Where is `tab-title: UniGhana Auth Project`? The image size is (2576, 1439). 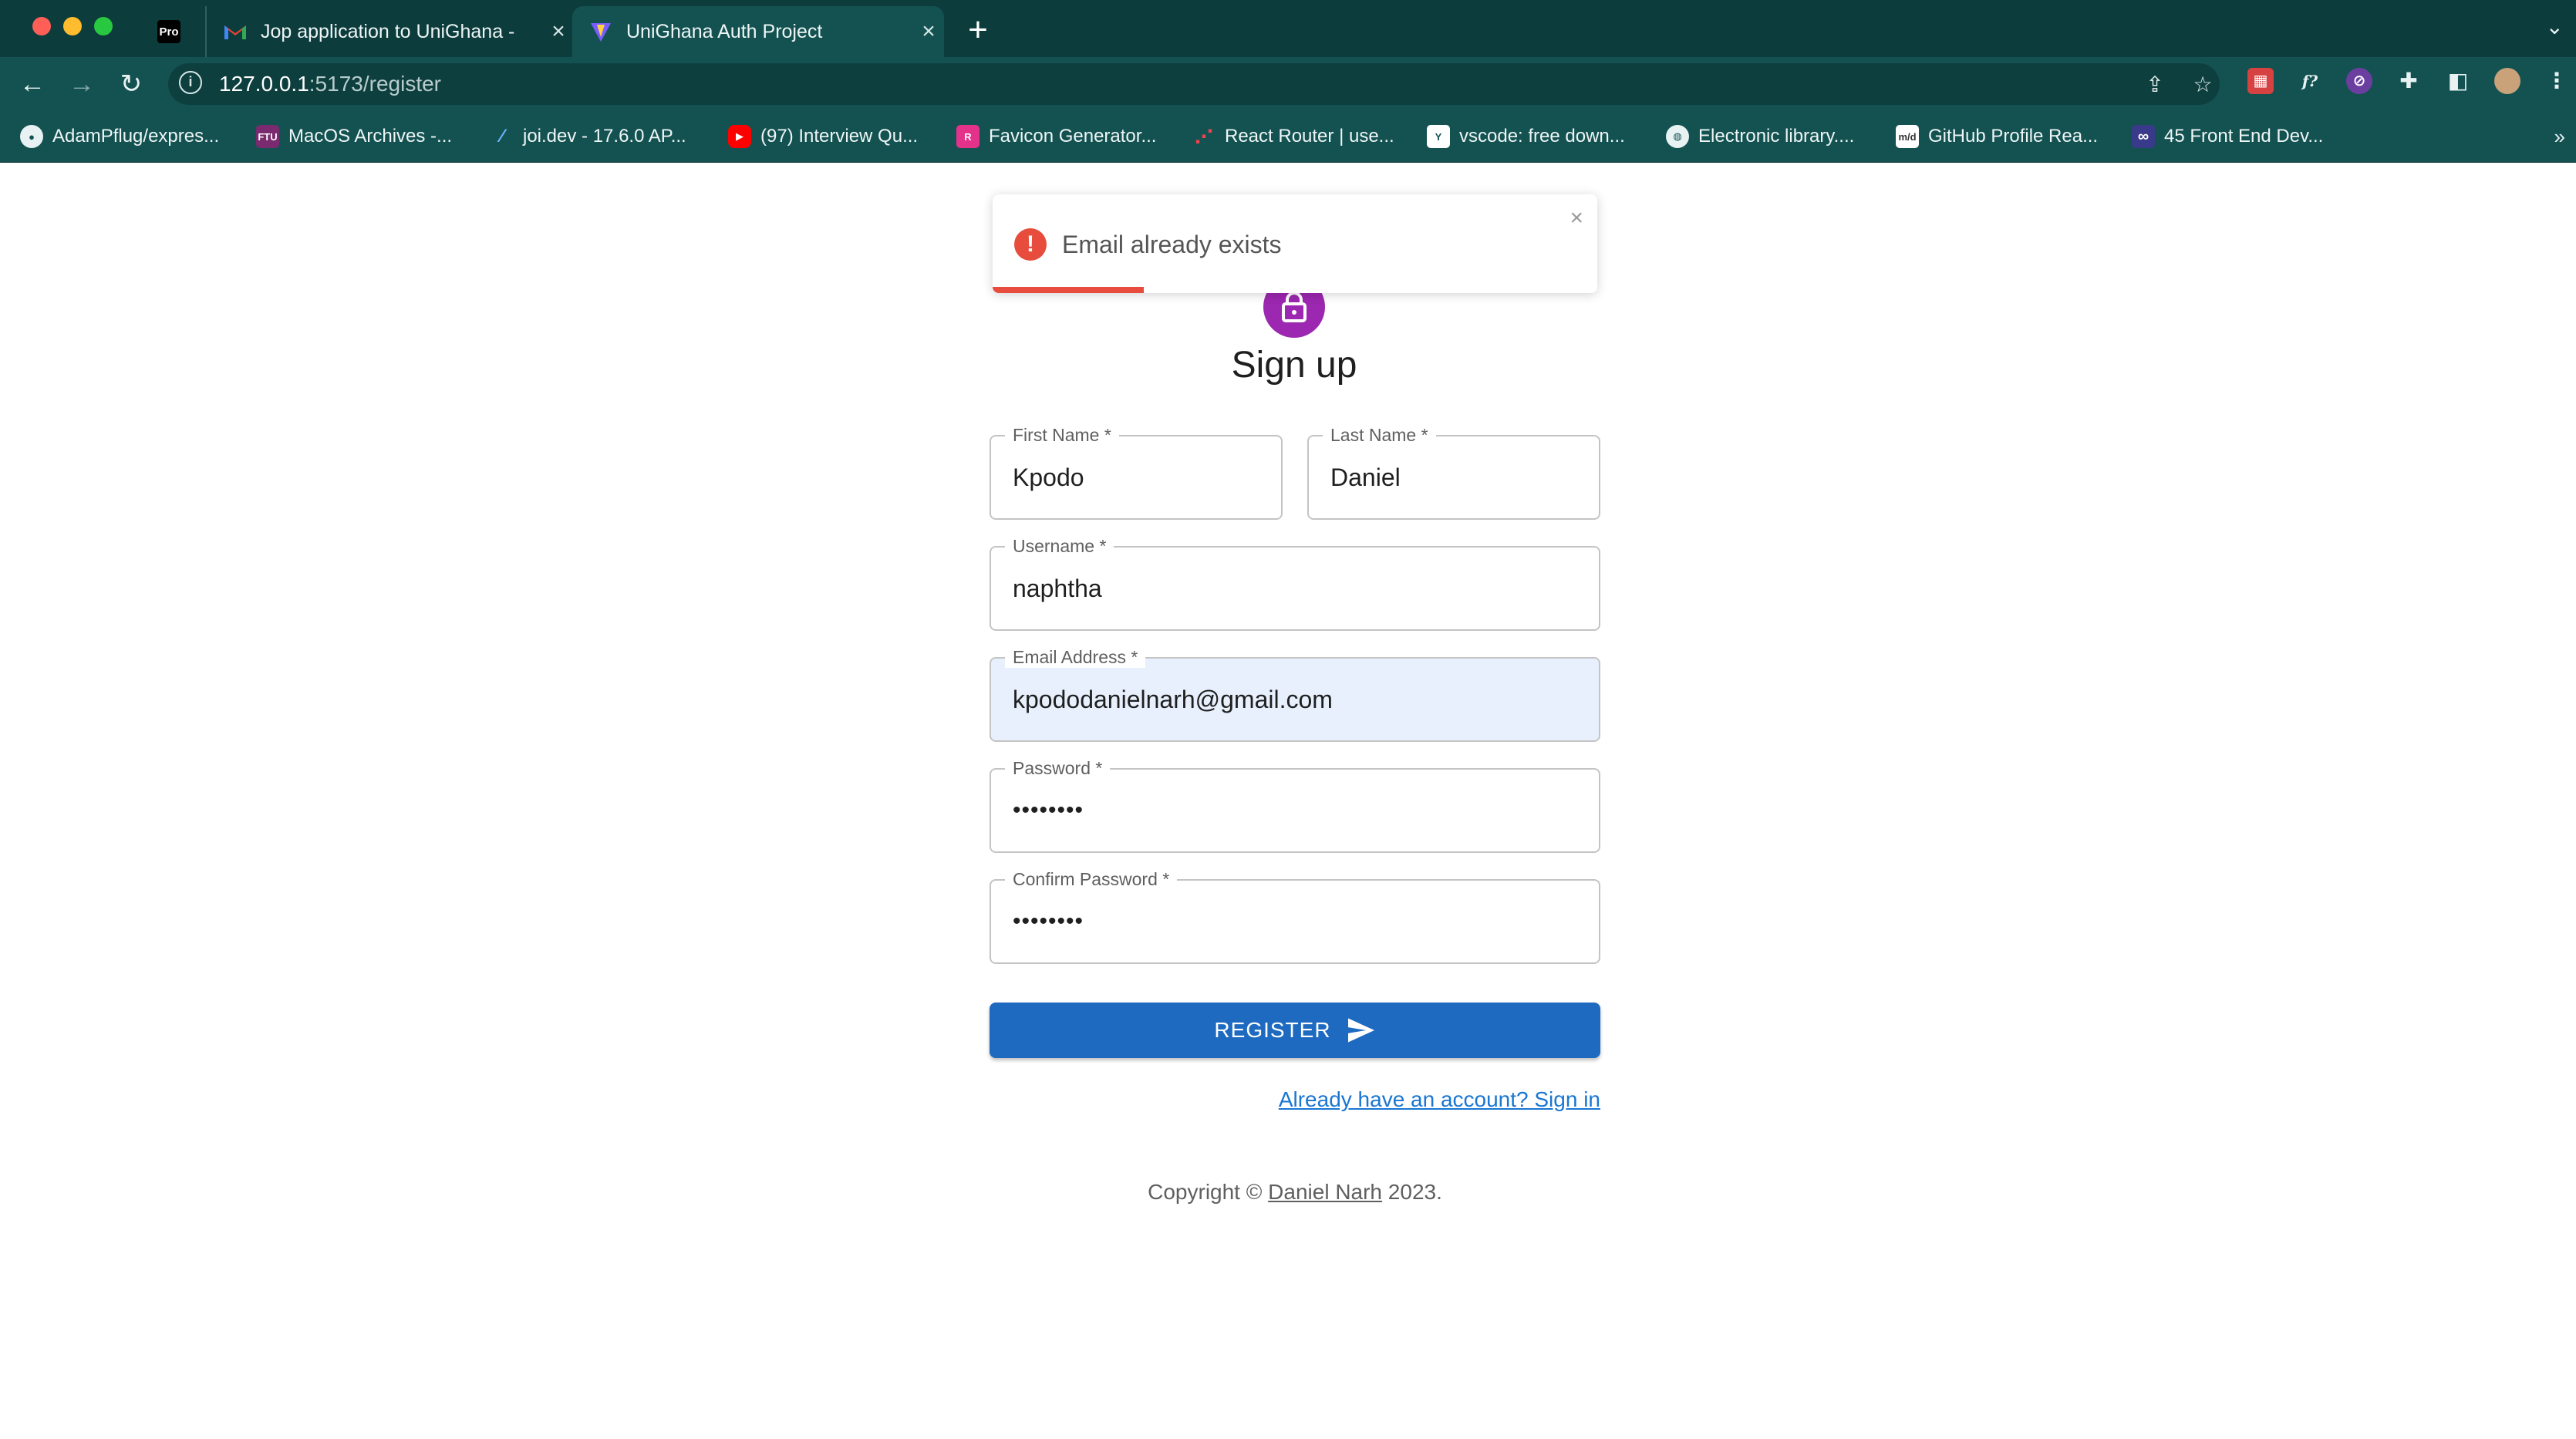 tab-title: UniGhana Auth Project is located at coordinates (724, 31).